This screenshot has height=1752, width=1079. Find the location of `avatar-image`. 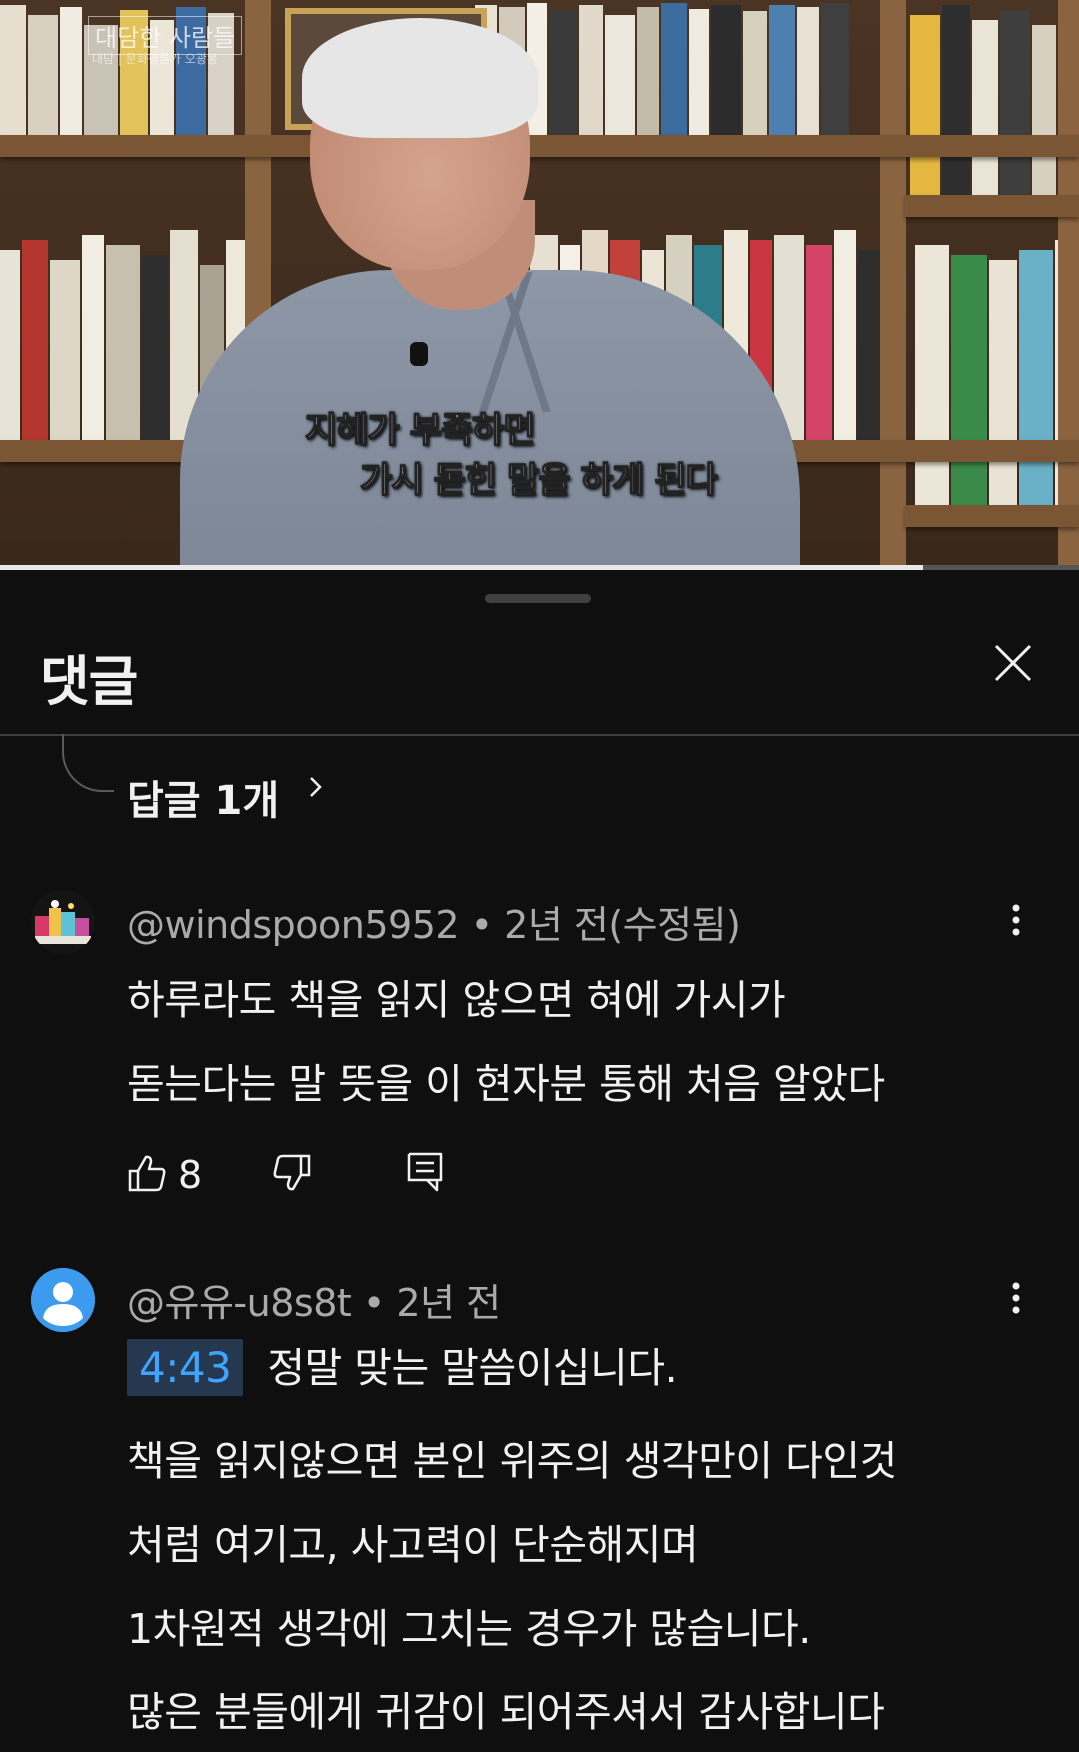

avatar-image is located at coordinates (63, 922).